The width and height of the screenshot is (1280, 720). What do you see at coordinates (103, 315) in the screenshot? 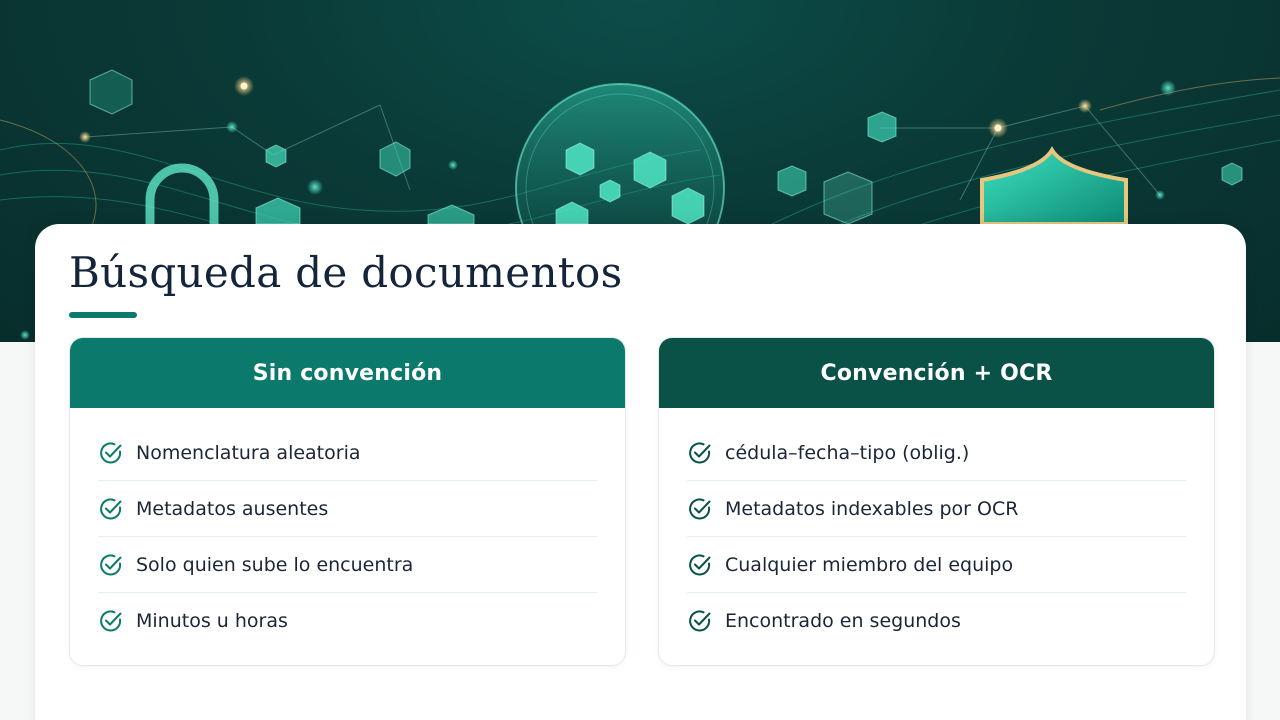
I see `title-underline` at bounding box center [103, 315].